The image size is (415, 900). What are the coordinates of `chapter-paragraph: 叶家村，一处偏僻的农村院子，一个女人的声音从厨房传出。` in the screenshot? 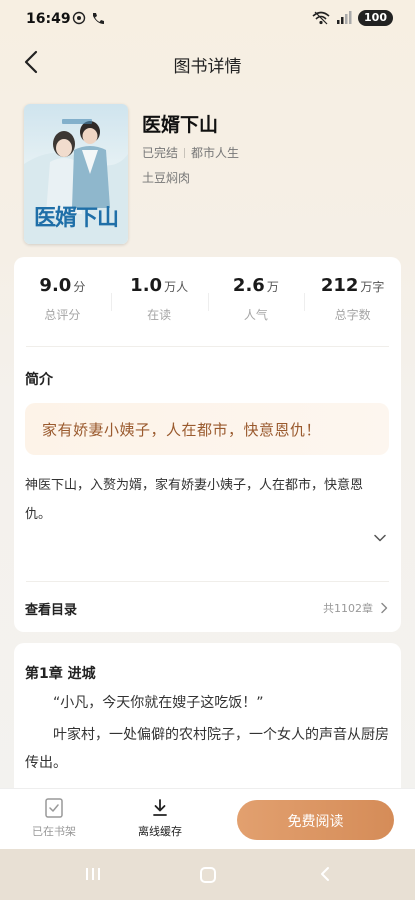 It's located at (207, 749).